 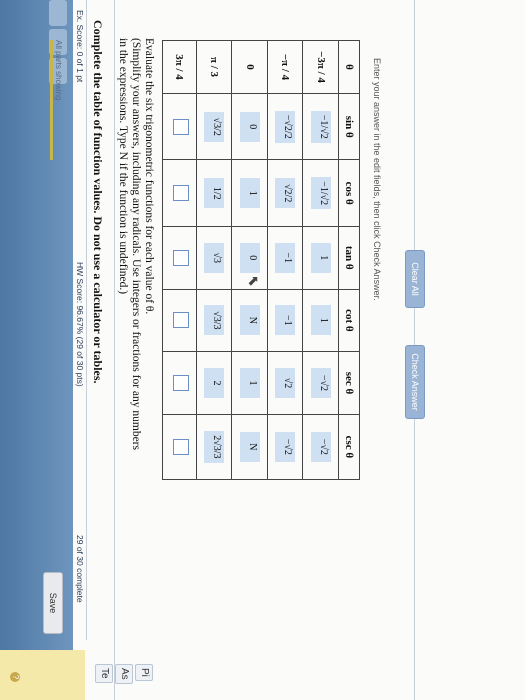 What do you see at coordinates (254, 281) in the screenshot?
I see `mouse-cursor-icon: ⬉` at bounding box center [254, 281].